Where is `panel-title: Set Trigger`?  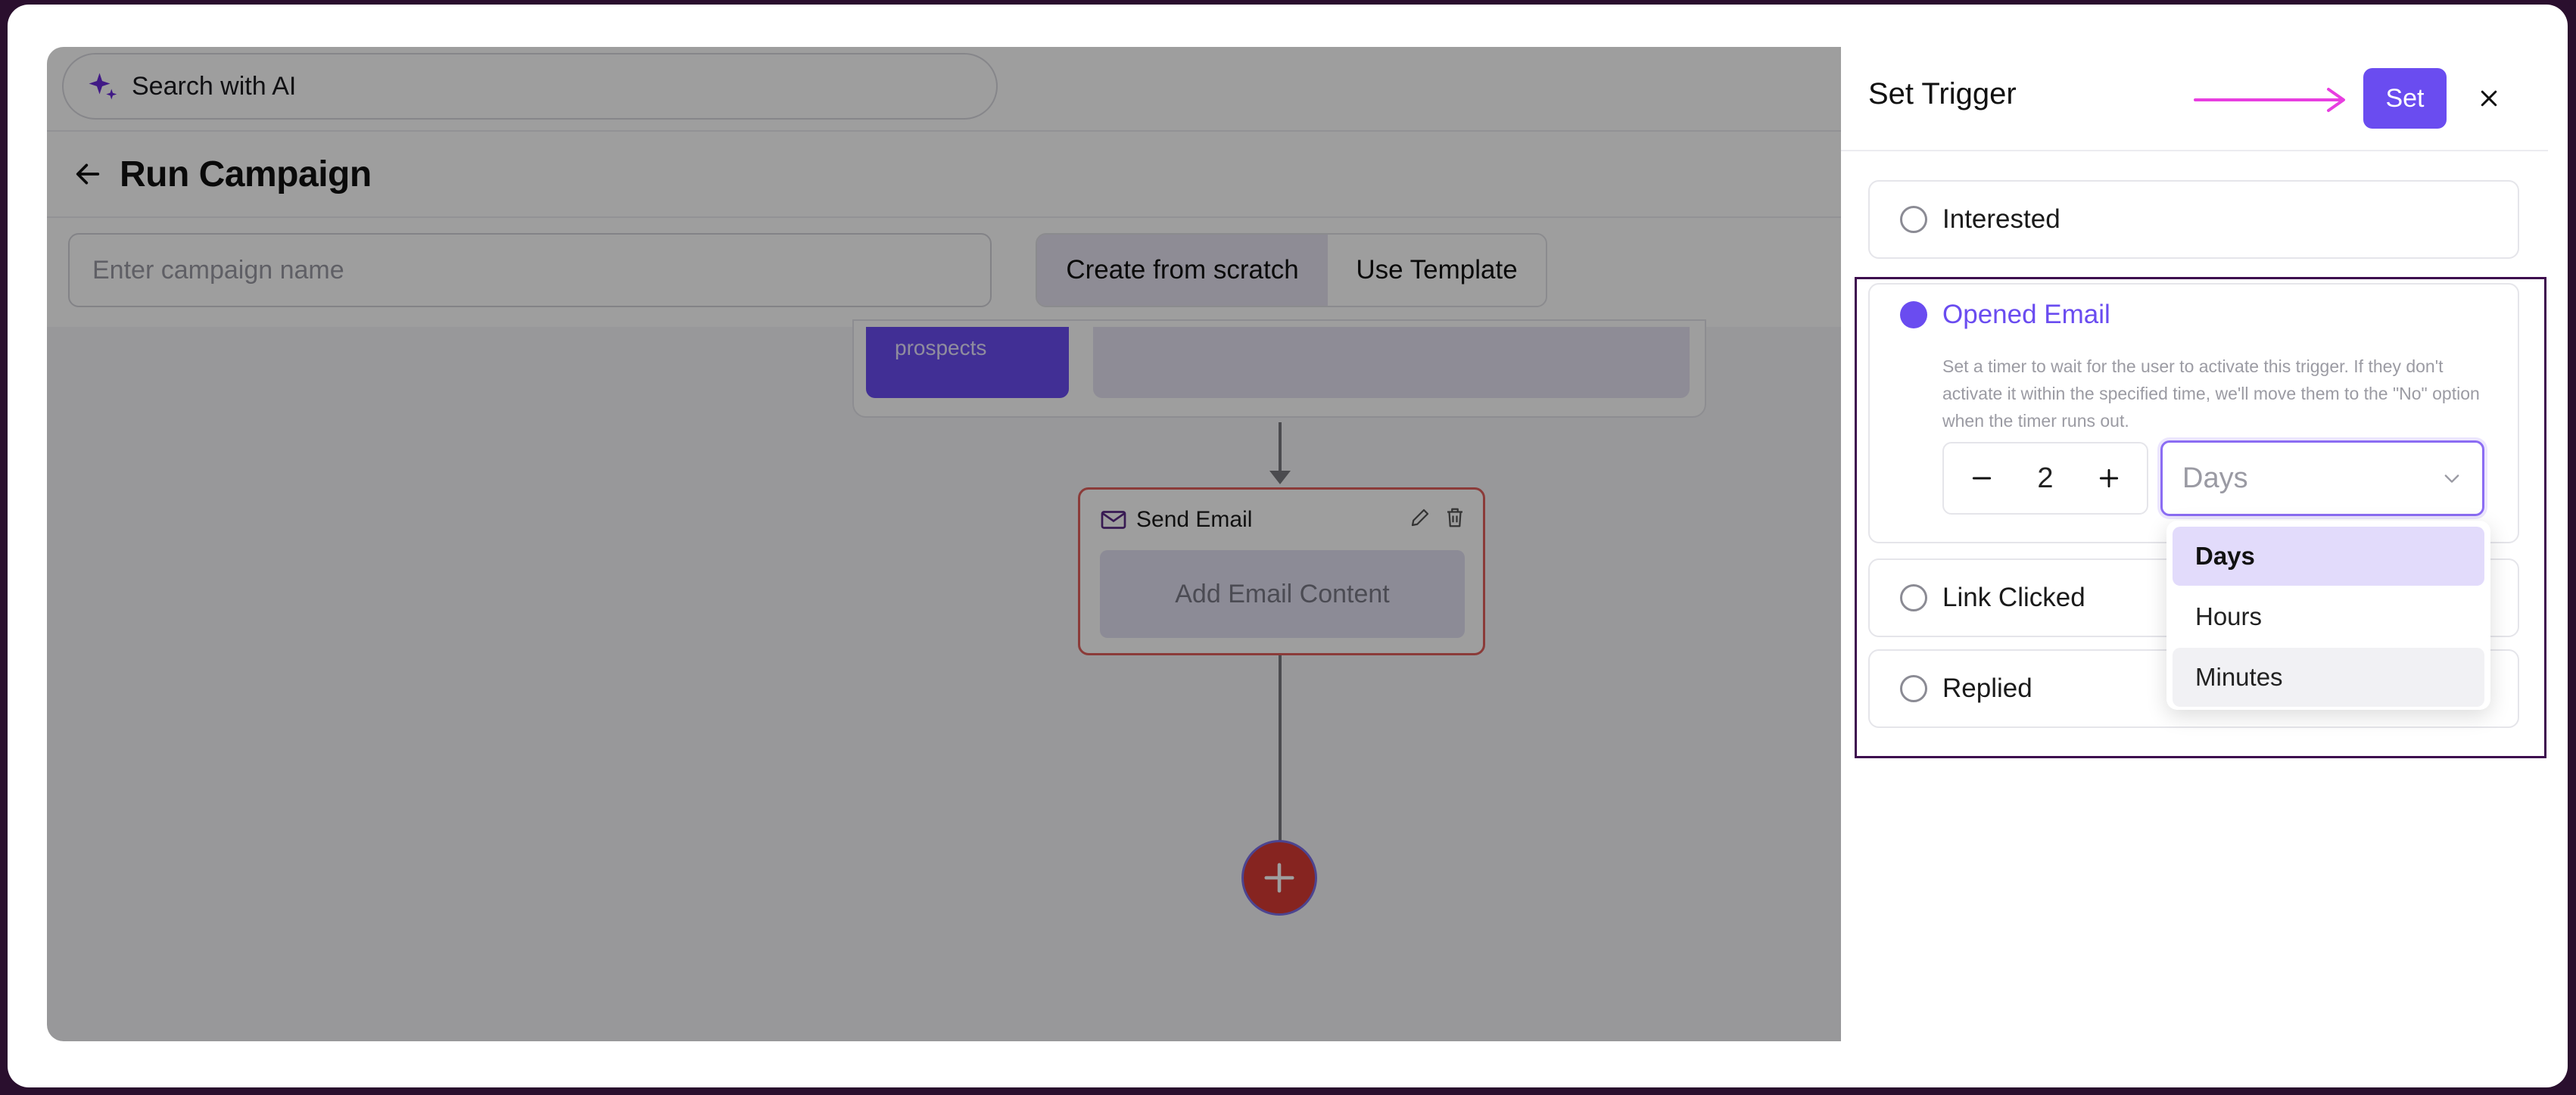
panel-title: Set Trigger is located at coordinates (1942, 93).